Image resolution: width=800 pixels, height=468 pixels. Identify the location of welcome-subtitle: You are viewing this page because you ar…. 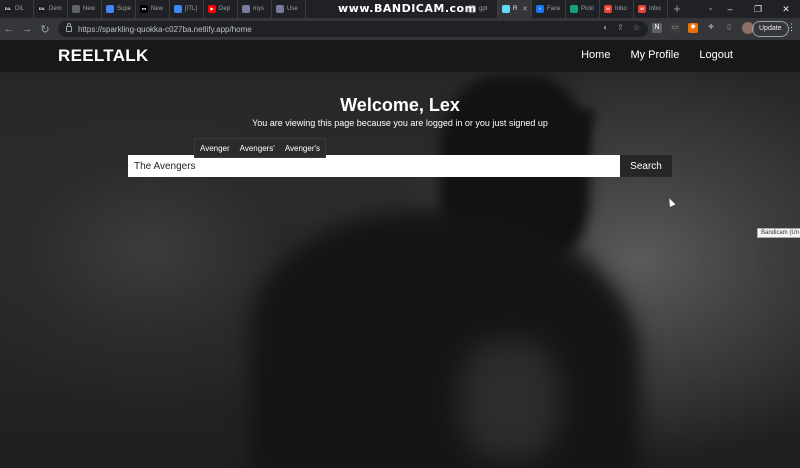
(400, 123).